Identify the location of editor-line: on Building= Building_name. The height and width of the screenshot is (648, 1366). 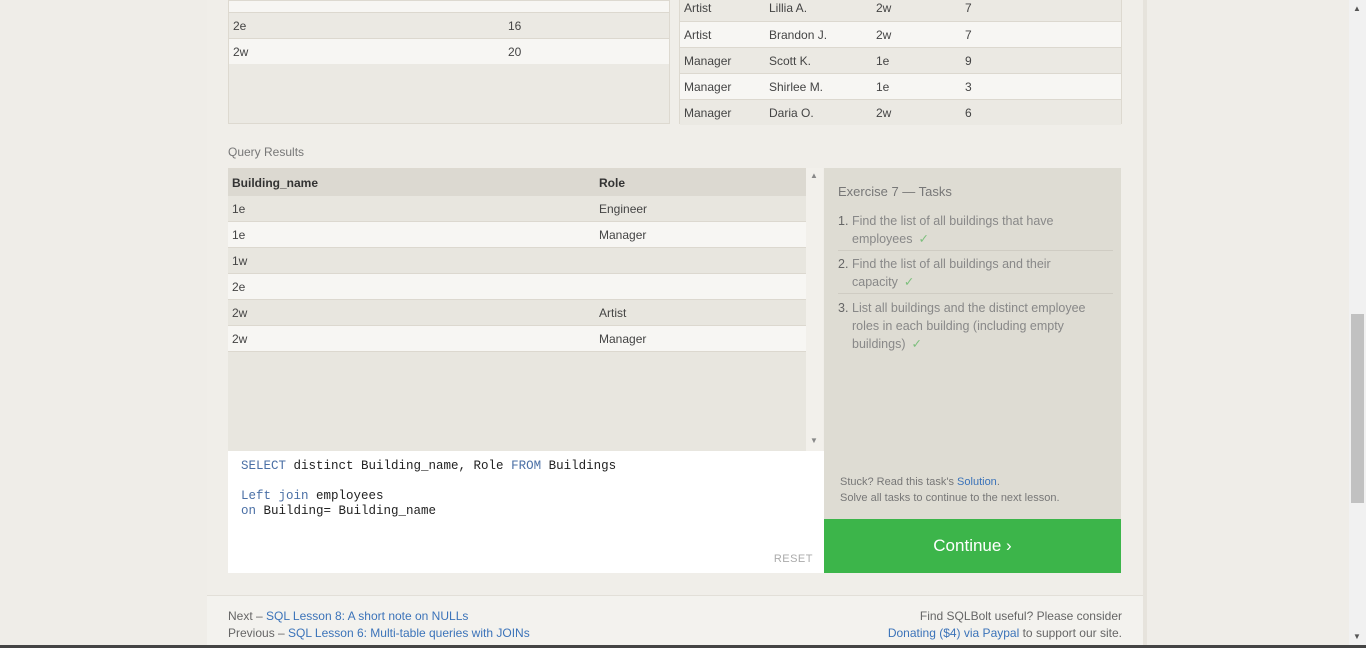
(338, 511).